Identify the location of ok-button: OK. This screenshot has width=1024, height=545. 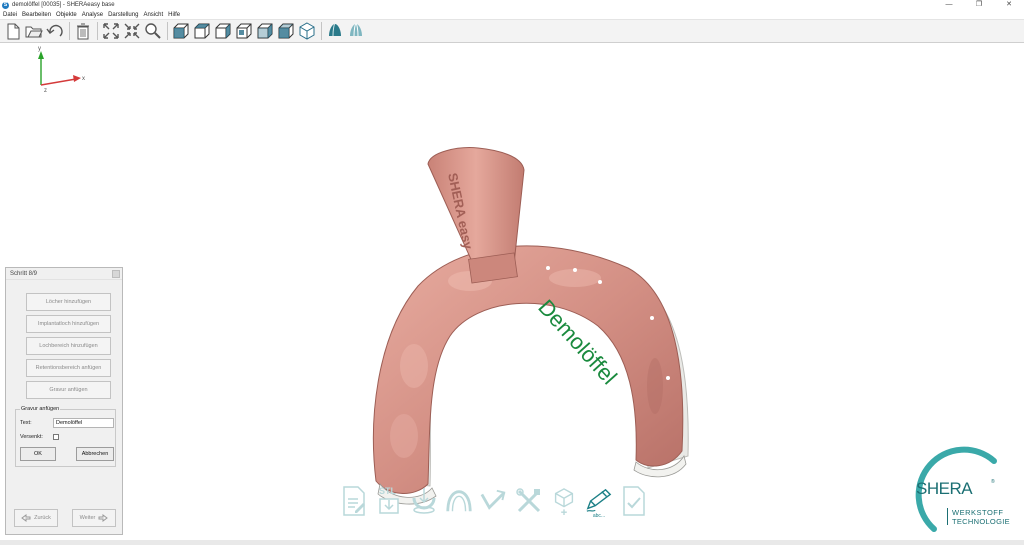
(38, 454).